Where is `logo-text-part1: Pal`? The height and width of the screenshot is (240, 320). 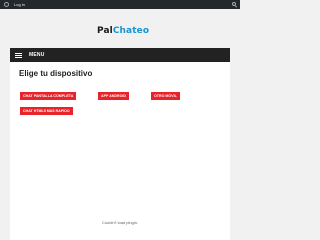
logo-text-part1: Pal is located at coordinates (105, 31).